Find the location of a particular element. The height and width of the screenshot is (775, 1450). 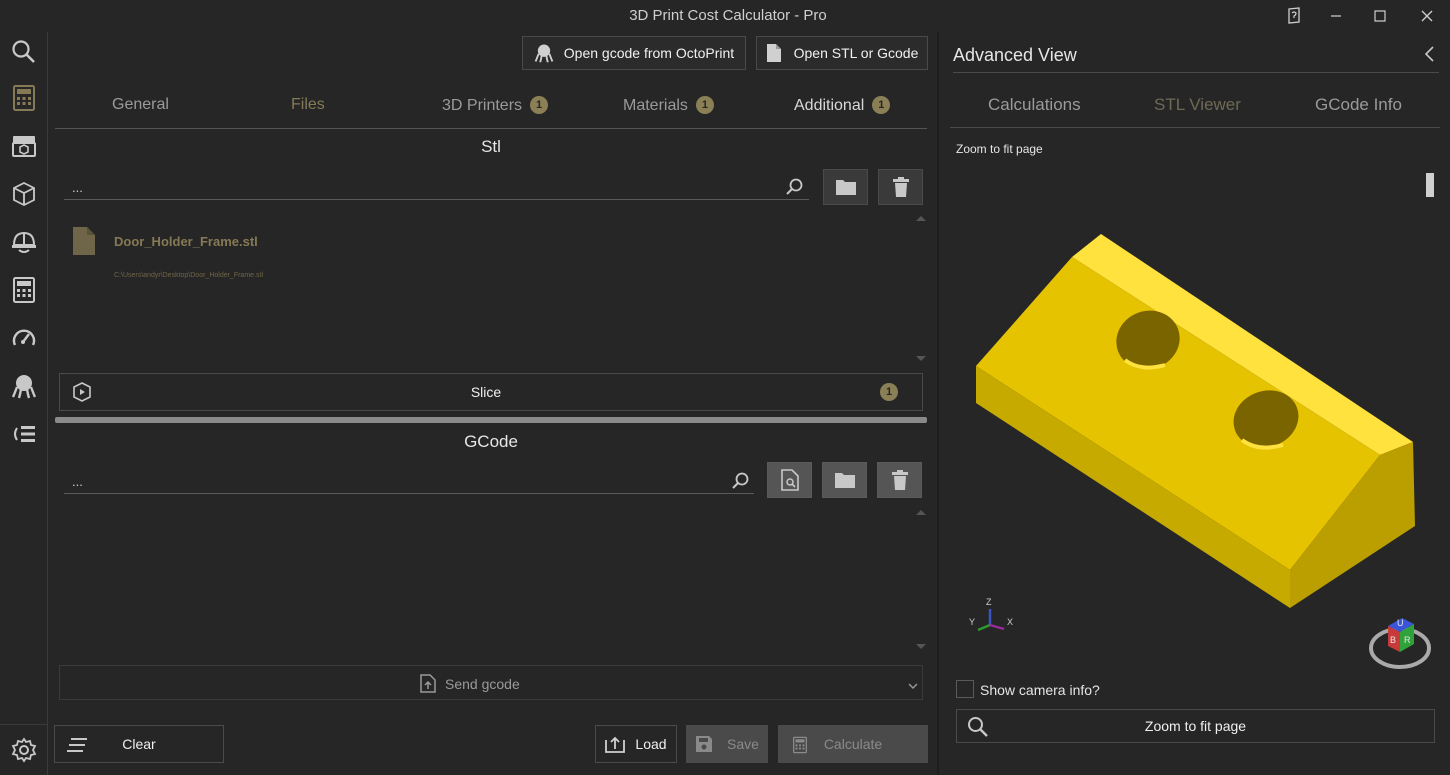

stl-search-icon is located at coordinates (795, 189).